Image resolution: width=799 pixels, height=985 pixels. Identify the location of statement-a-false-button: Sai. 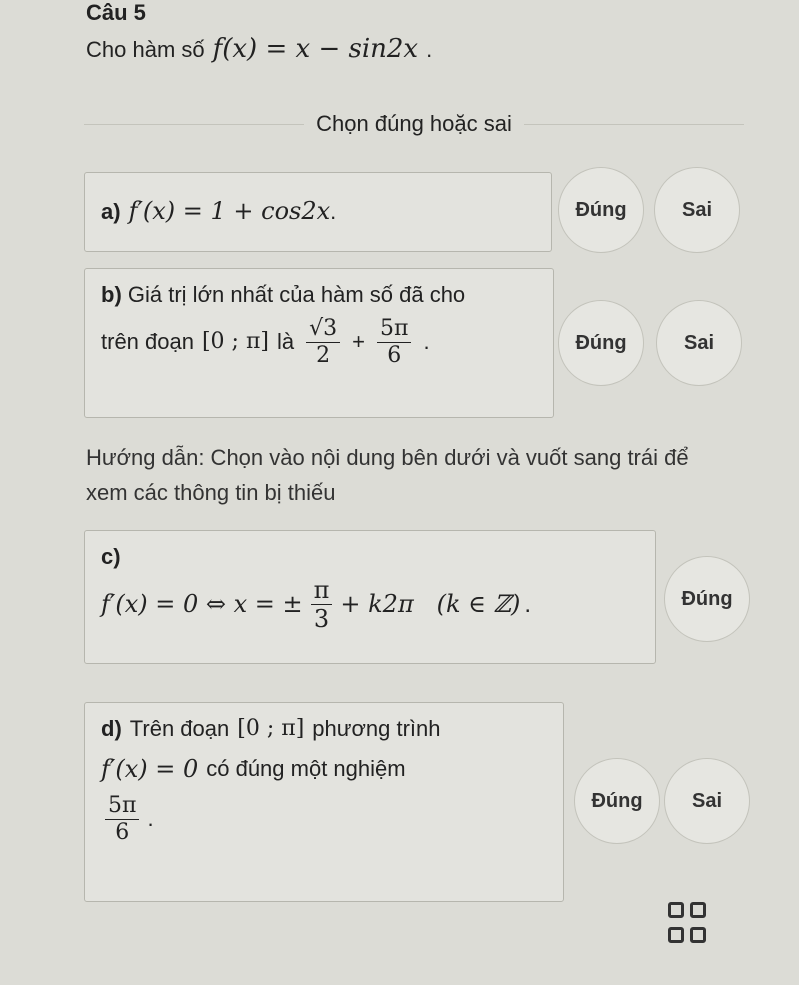
(697, 210).